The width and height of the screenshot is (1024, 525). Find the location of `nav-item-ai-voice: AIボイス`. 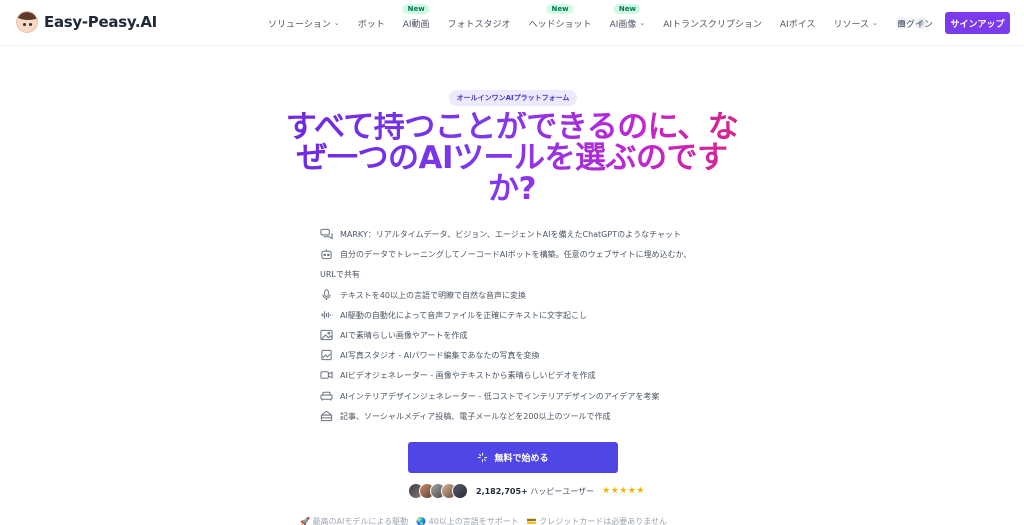

nav-item-ai-voice: AIボイス is located at coordinates (798, 23).